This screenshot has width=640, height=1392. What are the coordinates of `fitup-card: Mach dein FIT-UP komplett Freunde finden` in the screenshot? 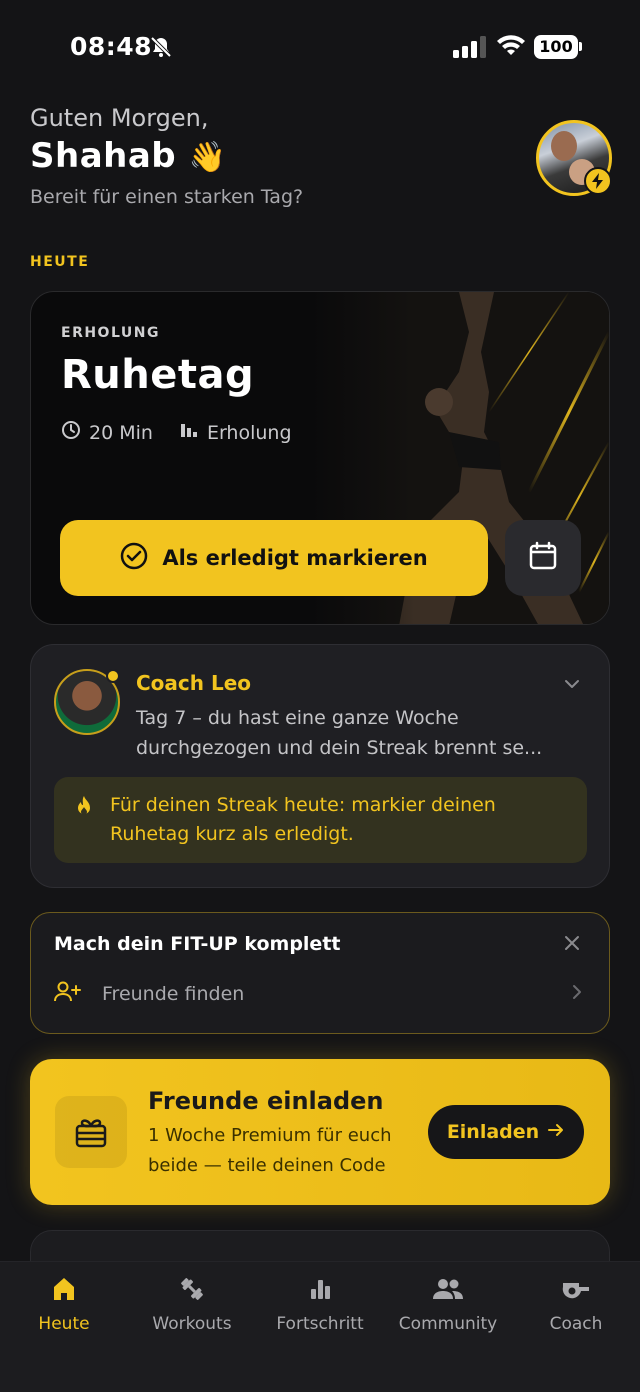 It's located at (320, 973).